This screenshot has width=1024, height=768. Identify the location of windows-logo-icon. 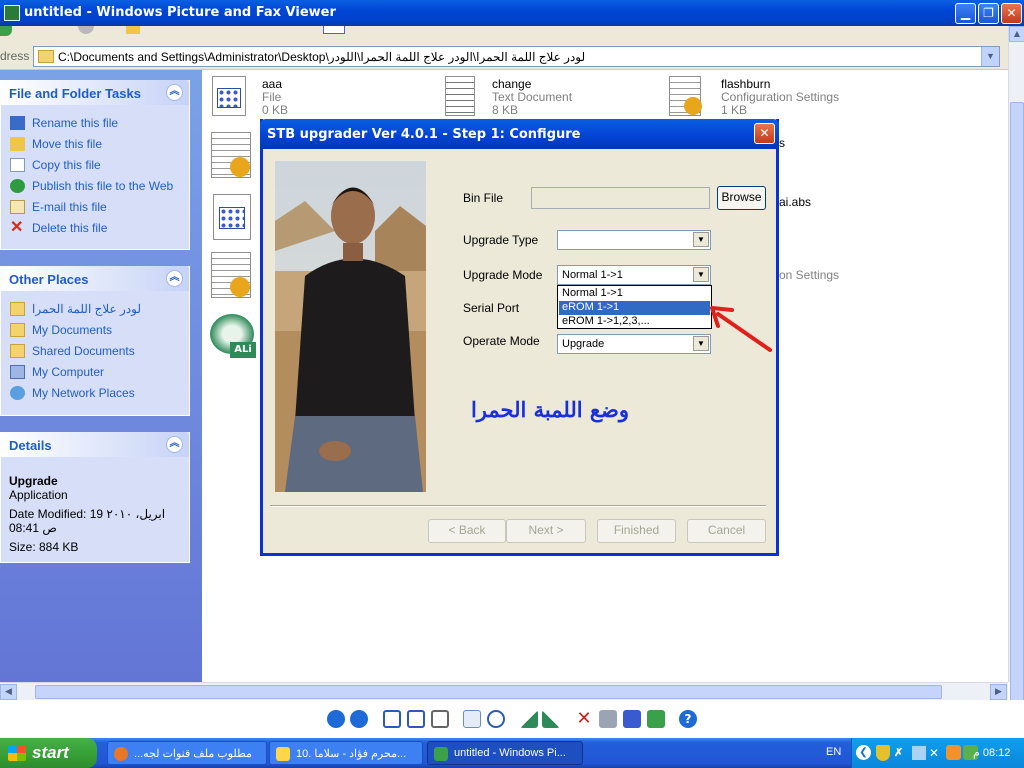
(17, 753).